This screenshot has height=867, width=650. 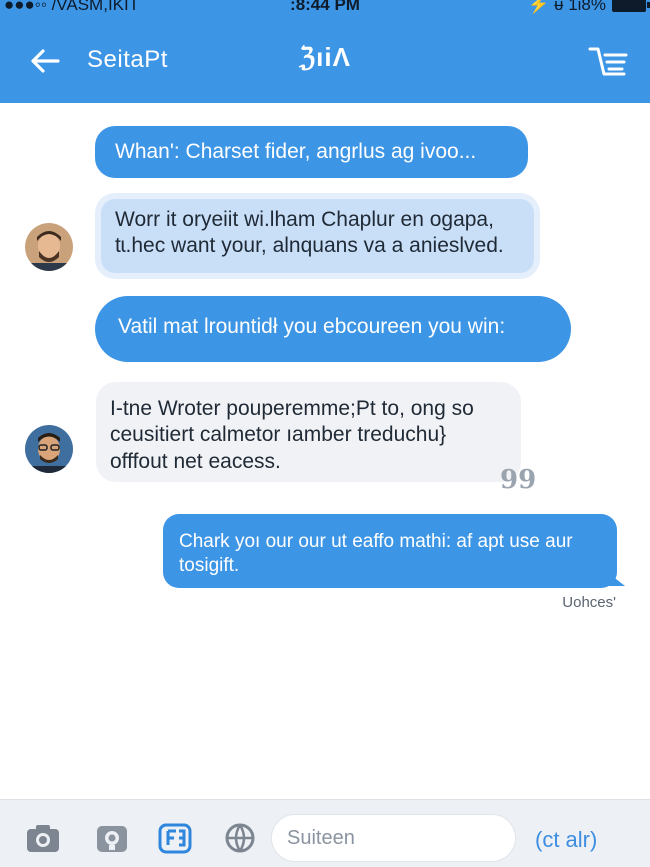 What do you see at coordinates (518, 480) in the screenshot?
I see `quote-icon: 99` at bounding box center [518, 480].